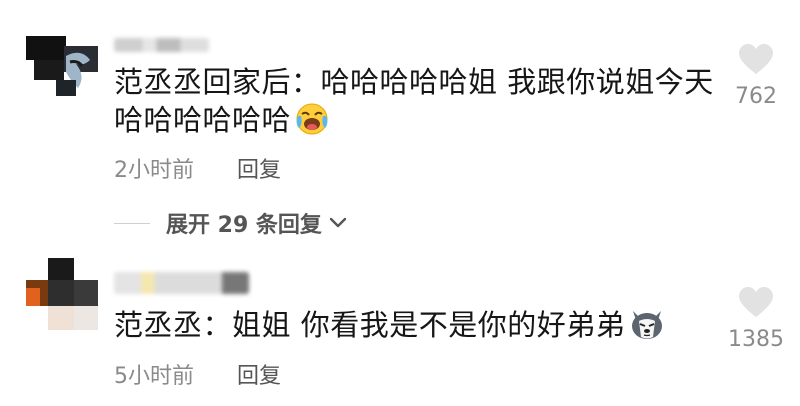 Image resolution: width=800 pixels, height=406 pixels. Describe the element at coordinates (414, 82) in the screenshot. I see `comment-text-line-1: 范丞丞回家后：哈哈哈哈哈姐 我跟你说姐今天` at that location.